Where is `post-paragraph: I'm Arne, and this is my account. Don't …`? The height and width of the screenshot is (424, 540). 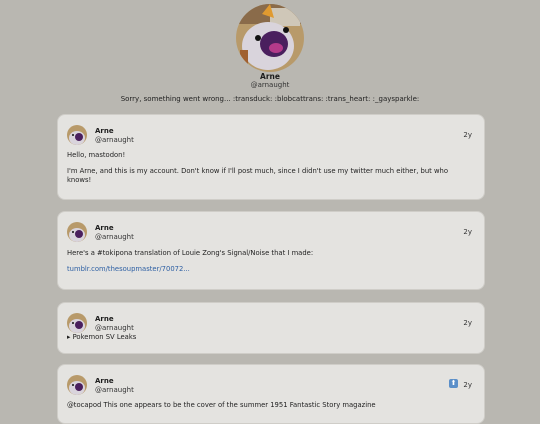
post-paragraph: I'm Arne, and this is my account. Don't … is located at coordinates (258, 175).